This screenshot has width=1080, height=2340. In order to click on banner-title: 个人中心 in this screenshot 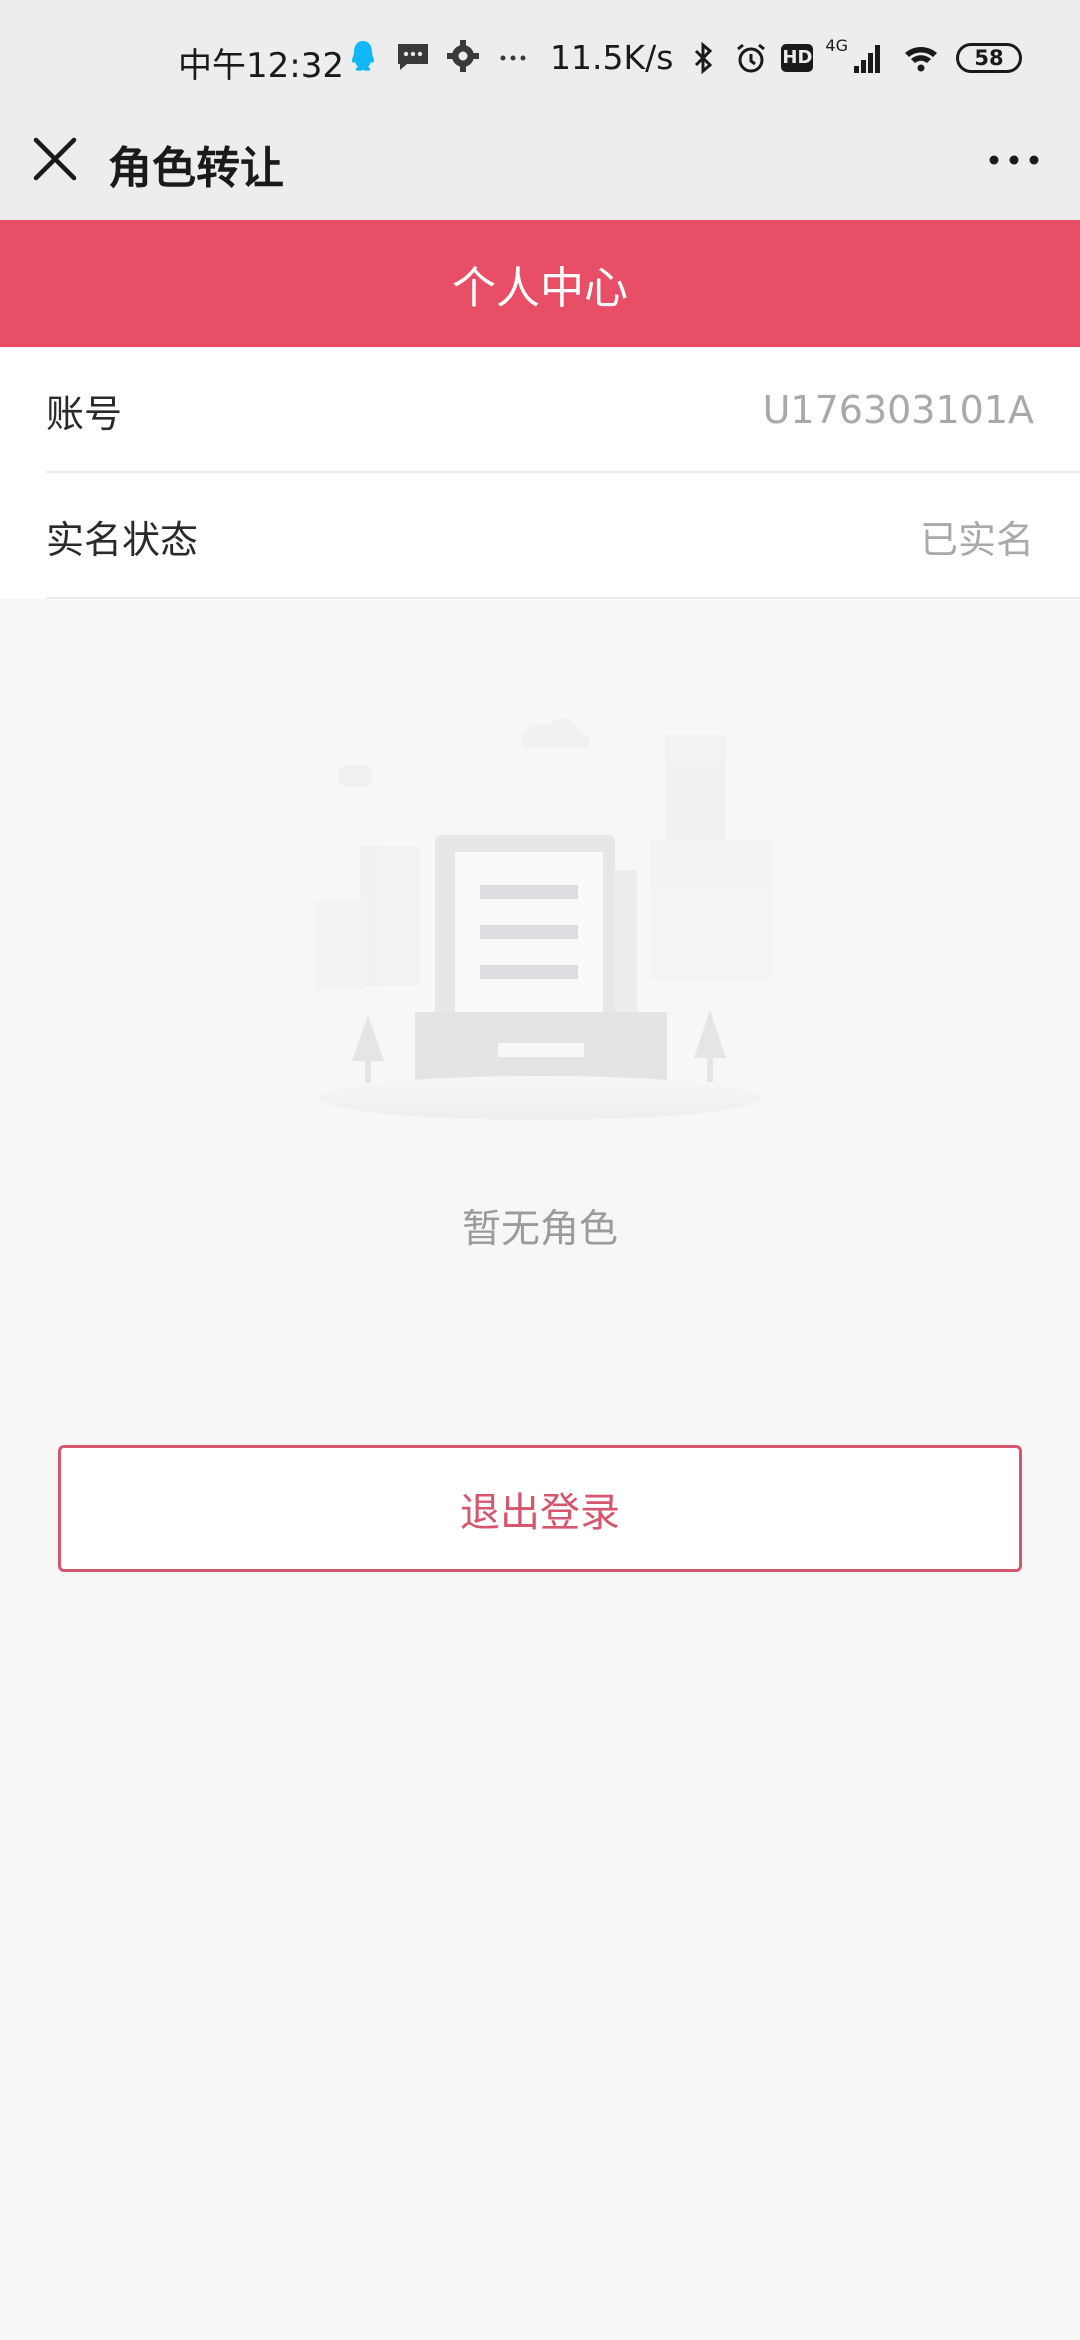, I will do `click(540, 288)`.